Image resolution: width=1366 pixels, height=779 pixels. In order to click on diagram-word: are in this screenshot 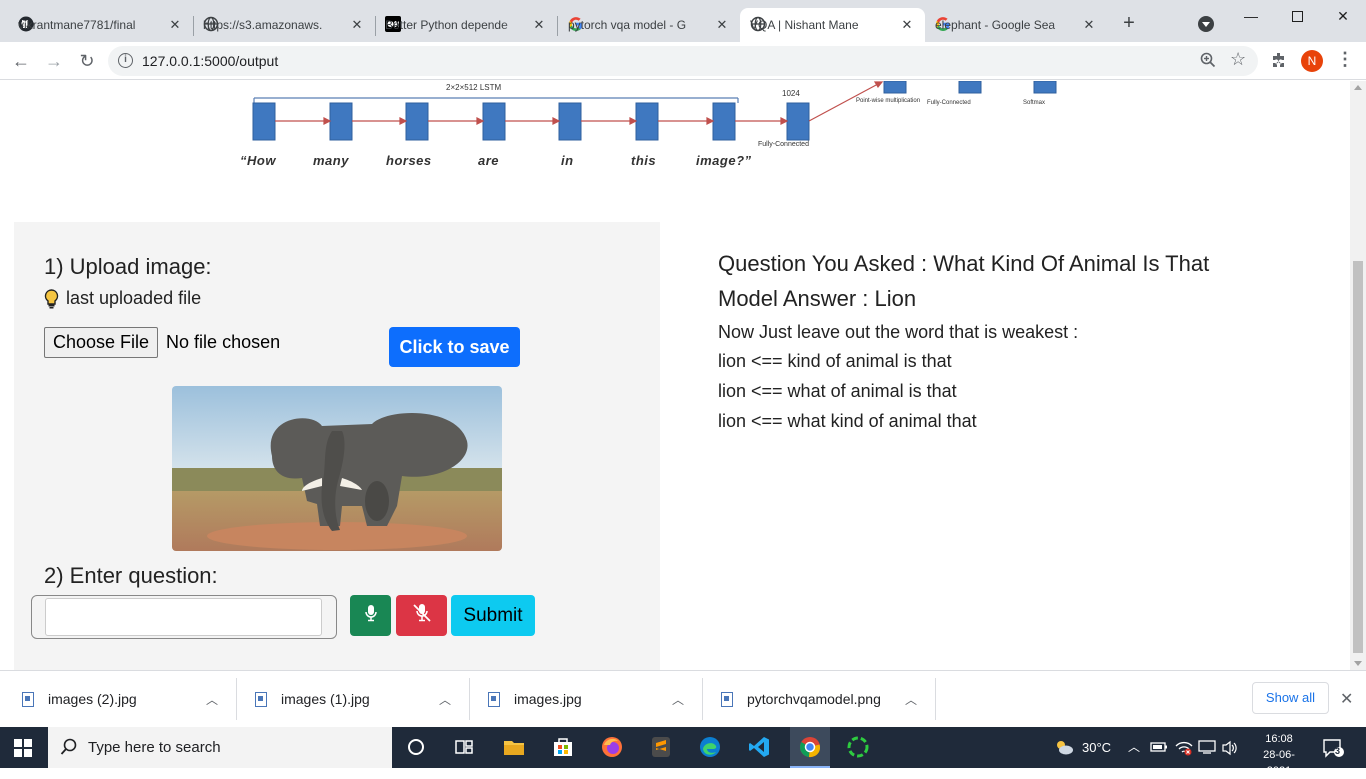, I will do `click(489, 160)`.